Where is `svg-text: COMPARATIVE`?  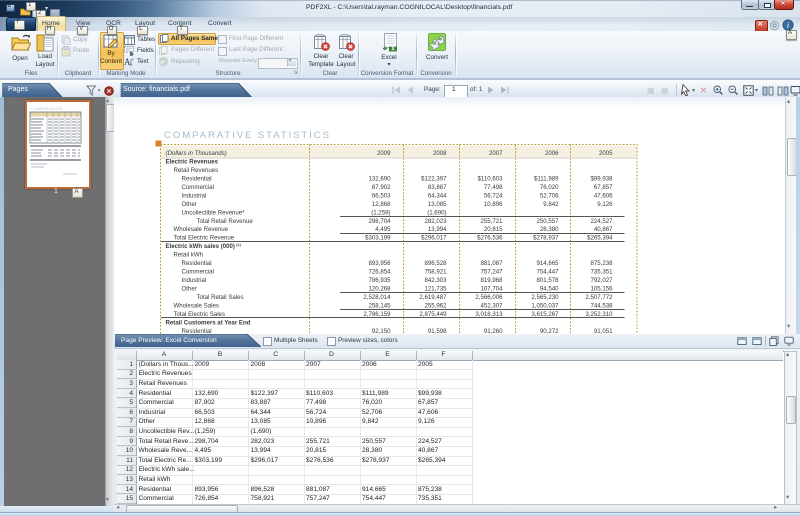 svg-text: COMPARATIVE is located at coordinates (47, 108).